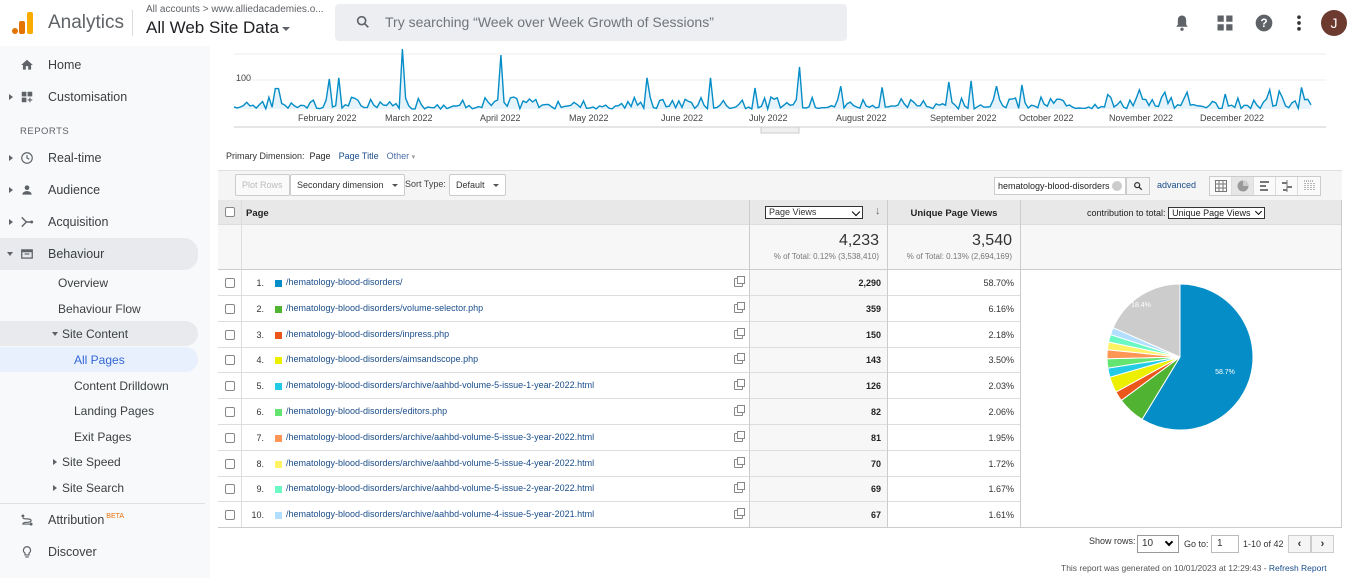 Image resolution: width=1354 pixels, height=578 pixels. Describe the element at coordinates (99, 97) in the screenshot. I see `sidebar-item-customisation: Customisation` at that location.